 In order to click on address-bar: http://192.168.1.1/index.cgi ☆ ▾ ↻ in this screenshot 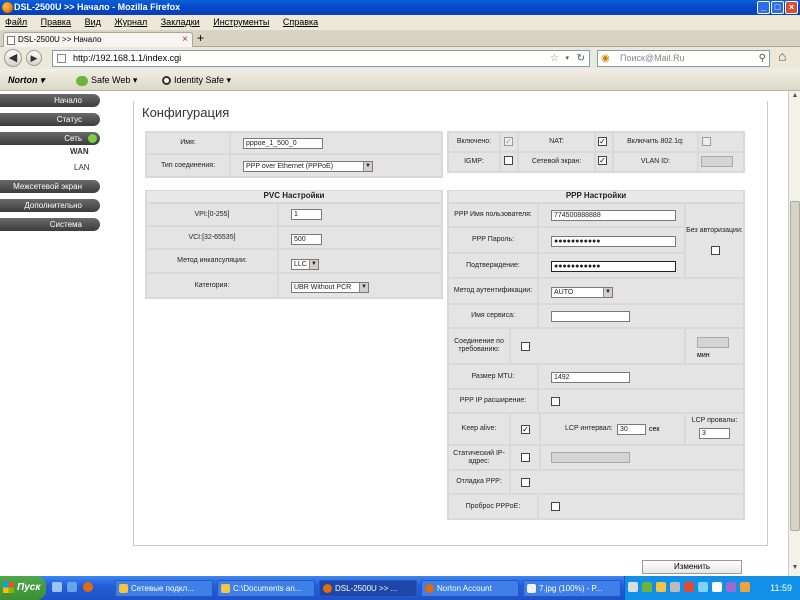, I will do `click(321, 58)`.